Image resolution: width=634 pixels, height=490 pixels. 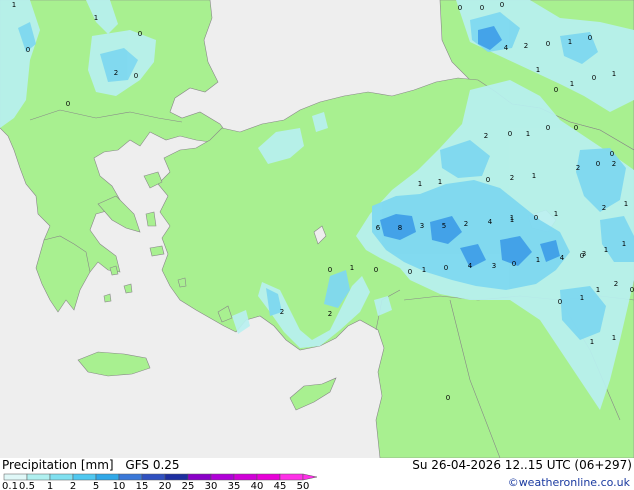 I want to click on precip-value-label: 5, so click(x=444, y=226).